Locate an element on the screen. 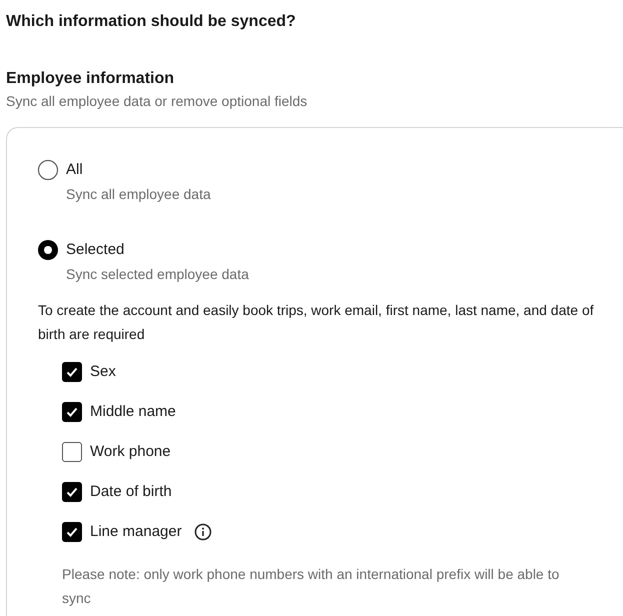  checkbox-label: Line manager is located at coordinates (136, 532).